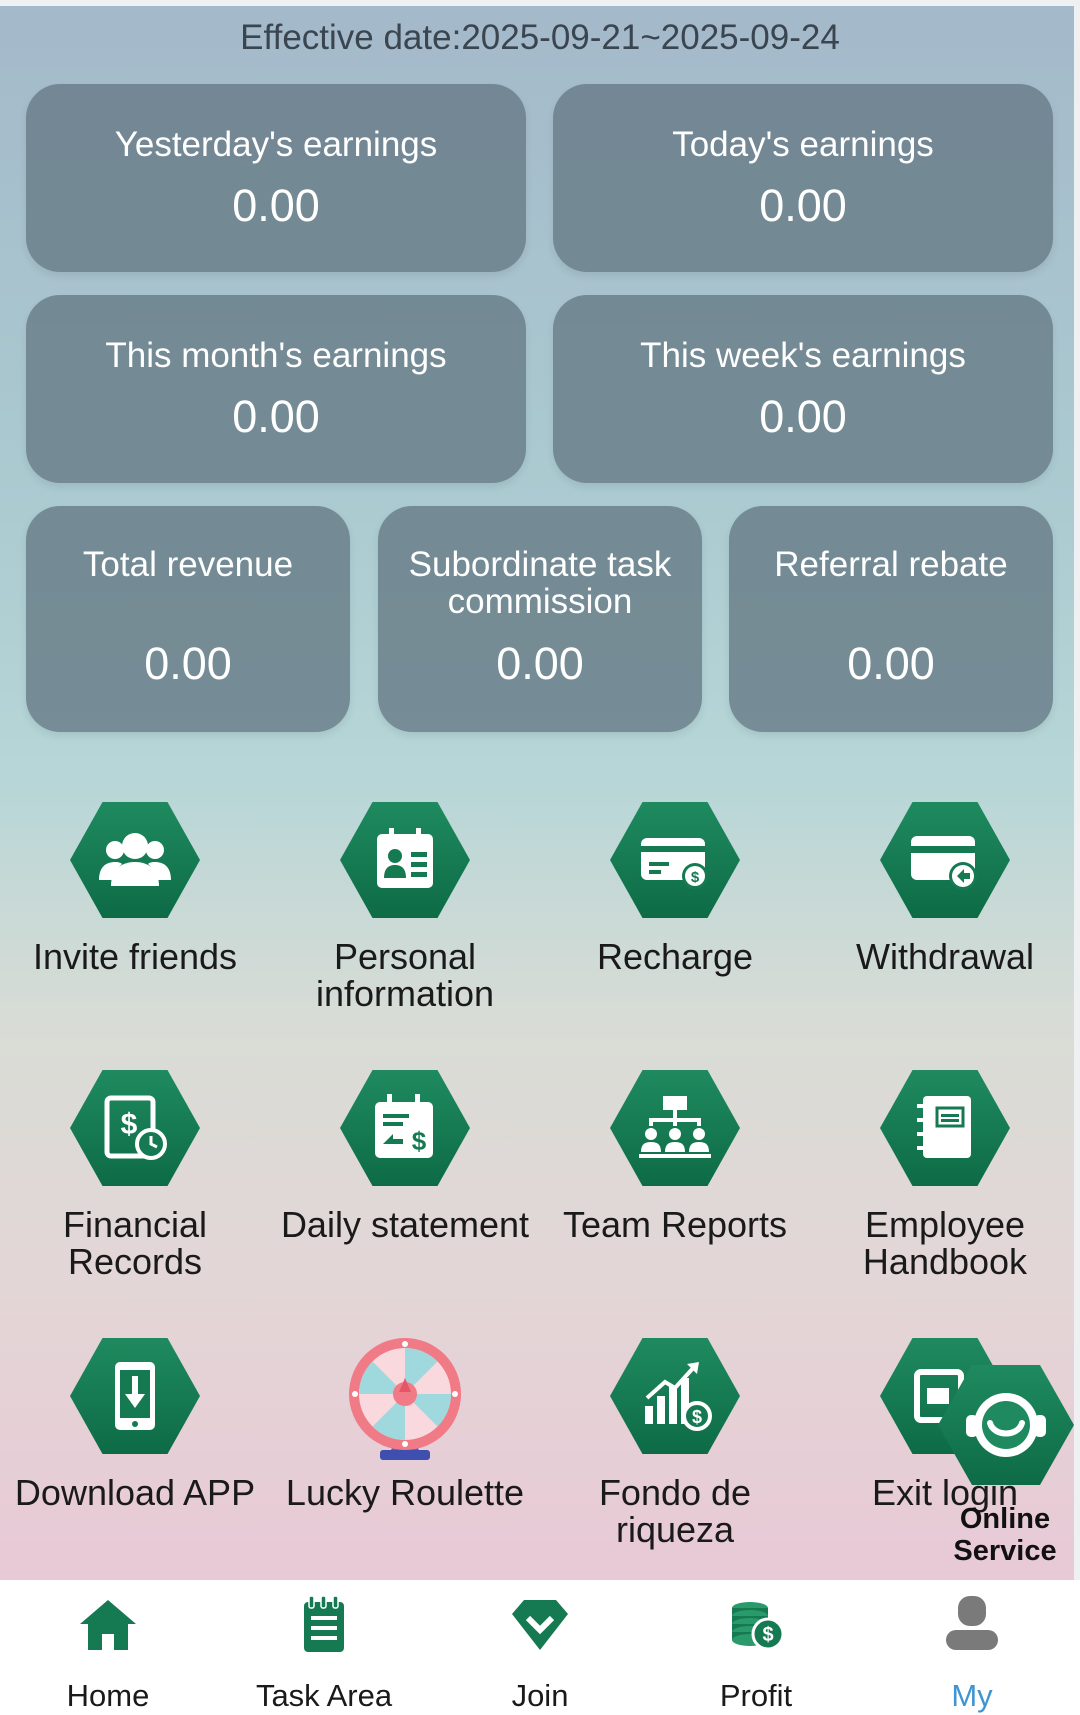 The width and height of the screenshot is (1080, 1715). I want to click on nav-join: Join, so click(540, 1647).